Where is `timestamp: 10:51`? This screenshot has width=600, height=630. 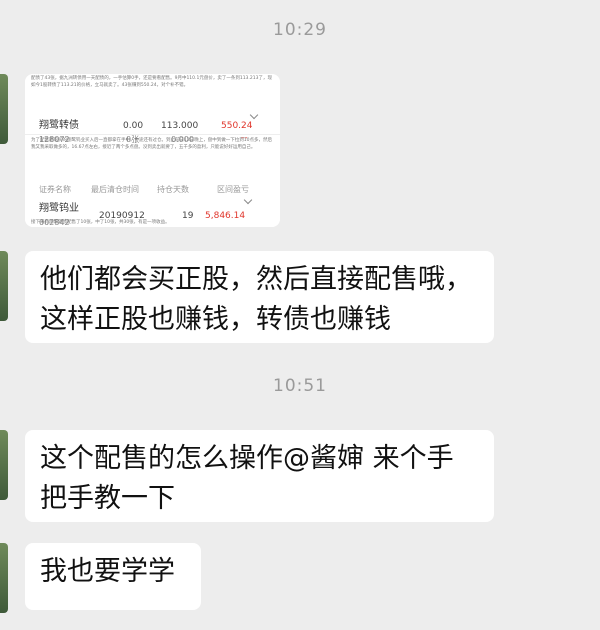
timestamp: 10:51 is located at coordinates (300, 386).